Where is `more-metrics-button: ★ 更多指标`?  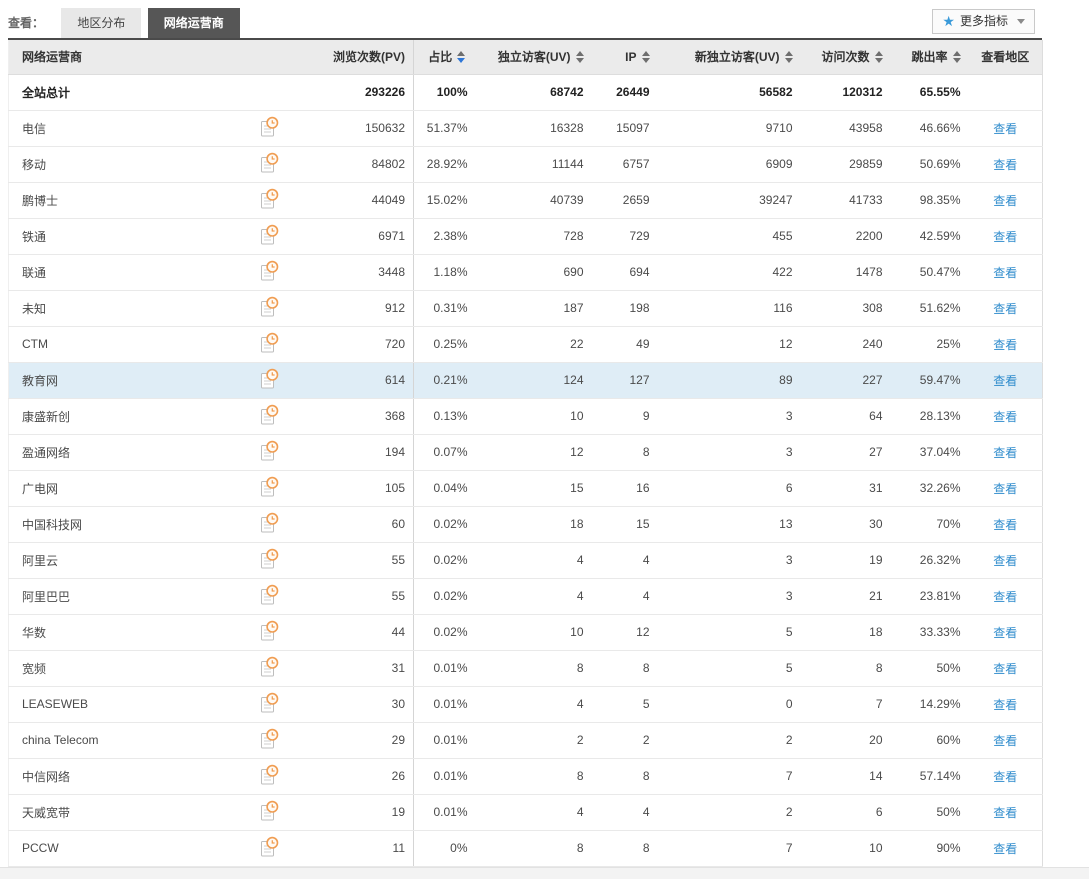
more-metrics-button: ★ 更多指标 is located at coordinates (983, 21).